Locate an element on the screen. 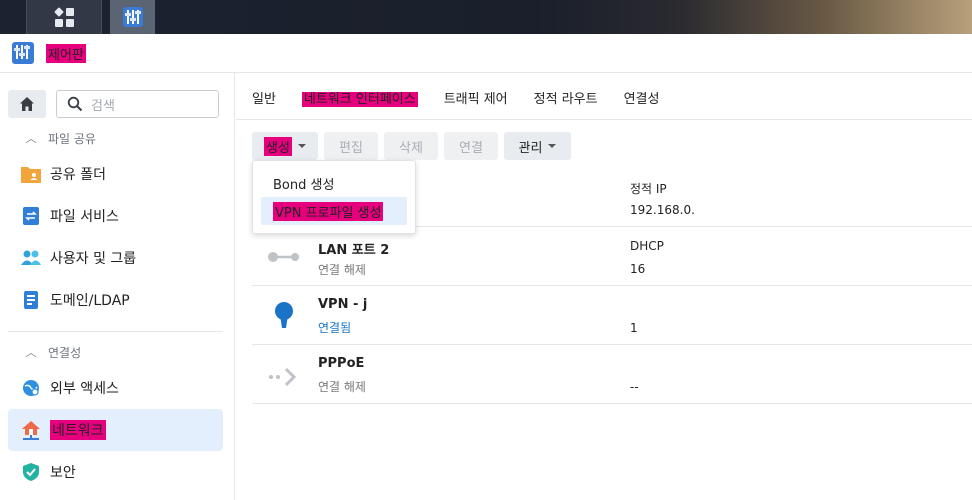  interface-ip: 16 is located at coordinates (638, 269).